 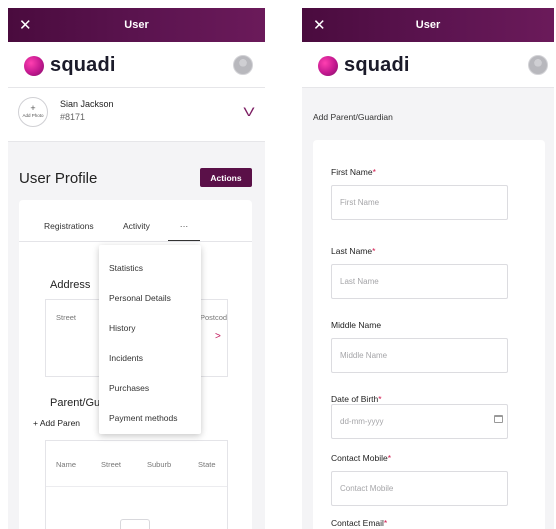 What do you see at coordinates (498, 419) in the screenshot?
I see `calendar-icon` at bounding box center [498, 419].